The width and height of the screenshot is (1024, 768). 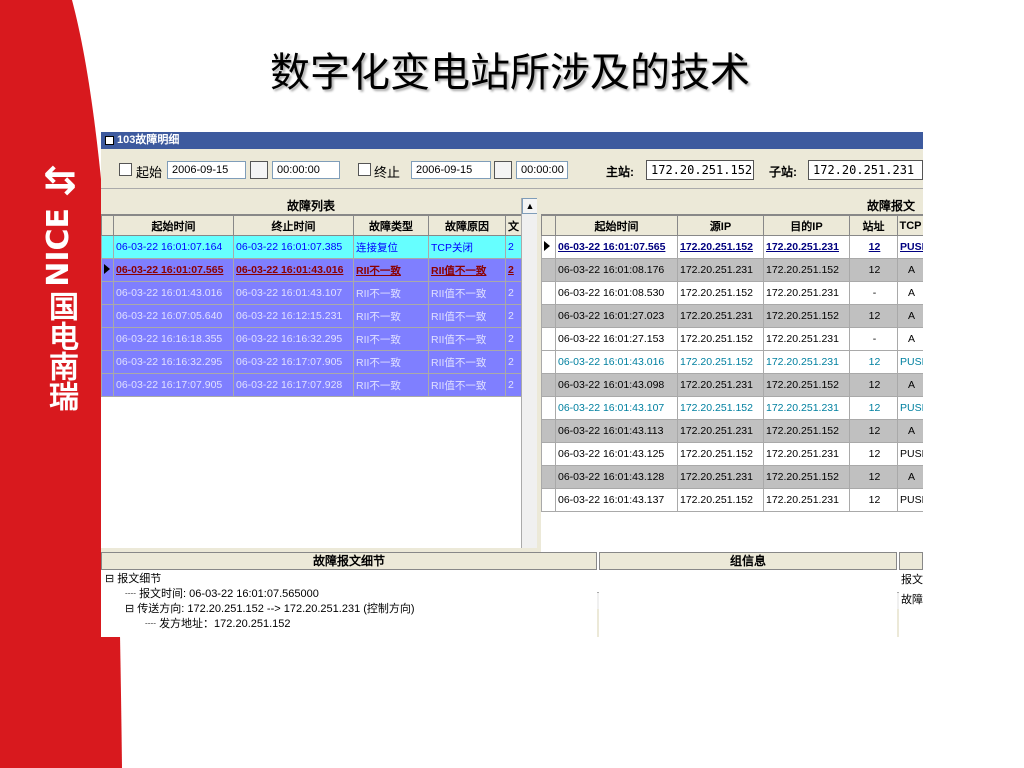 I want to click on column-header: 终止时间, so click(x=293, y=225).